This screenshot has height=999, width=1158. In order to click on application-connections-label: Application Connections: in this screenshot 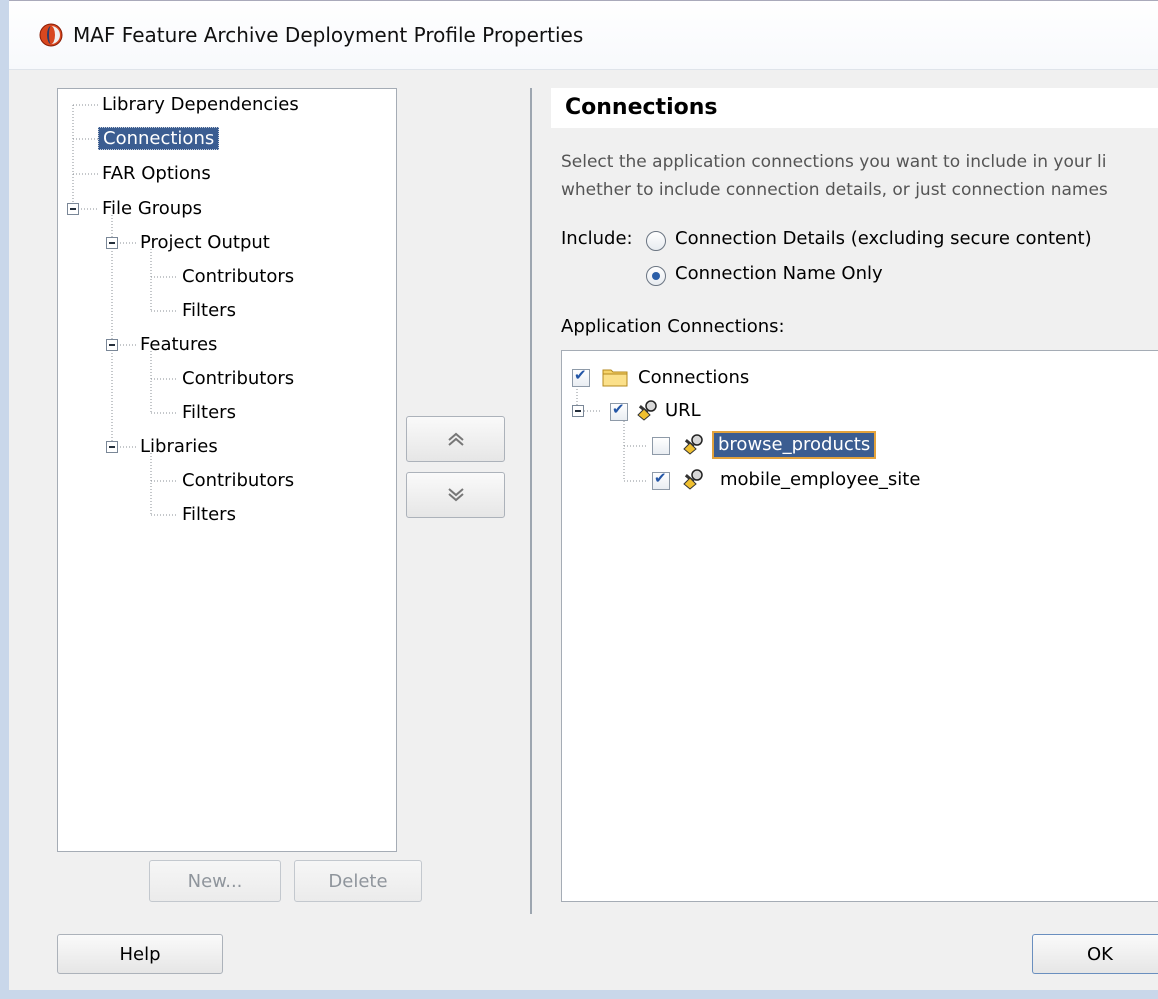, I will do `click(673, 326)`.